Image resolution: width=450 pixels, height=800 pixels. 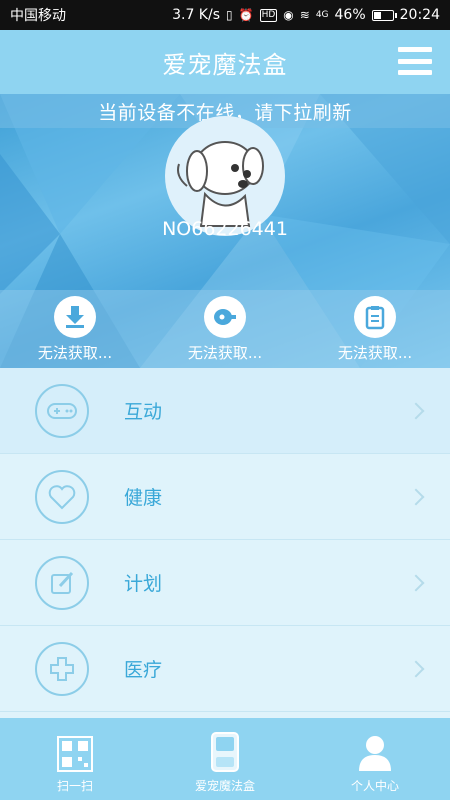 What do you see at coordinates (225, 411) in the screenshot?
I see `menu-item-interact: 互动` at bounding box center [225, 411].